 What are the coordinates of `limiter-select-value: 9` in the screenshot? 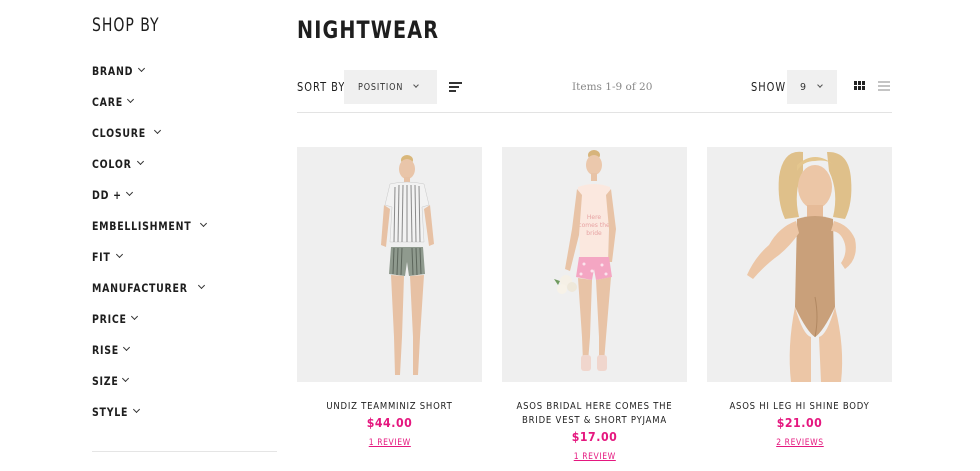 It's located at (803, 87).